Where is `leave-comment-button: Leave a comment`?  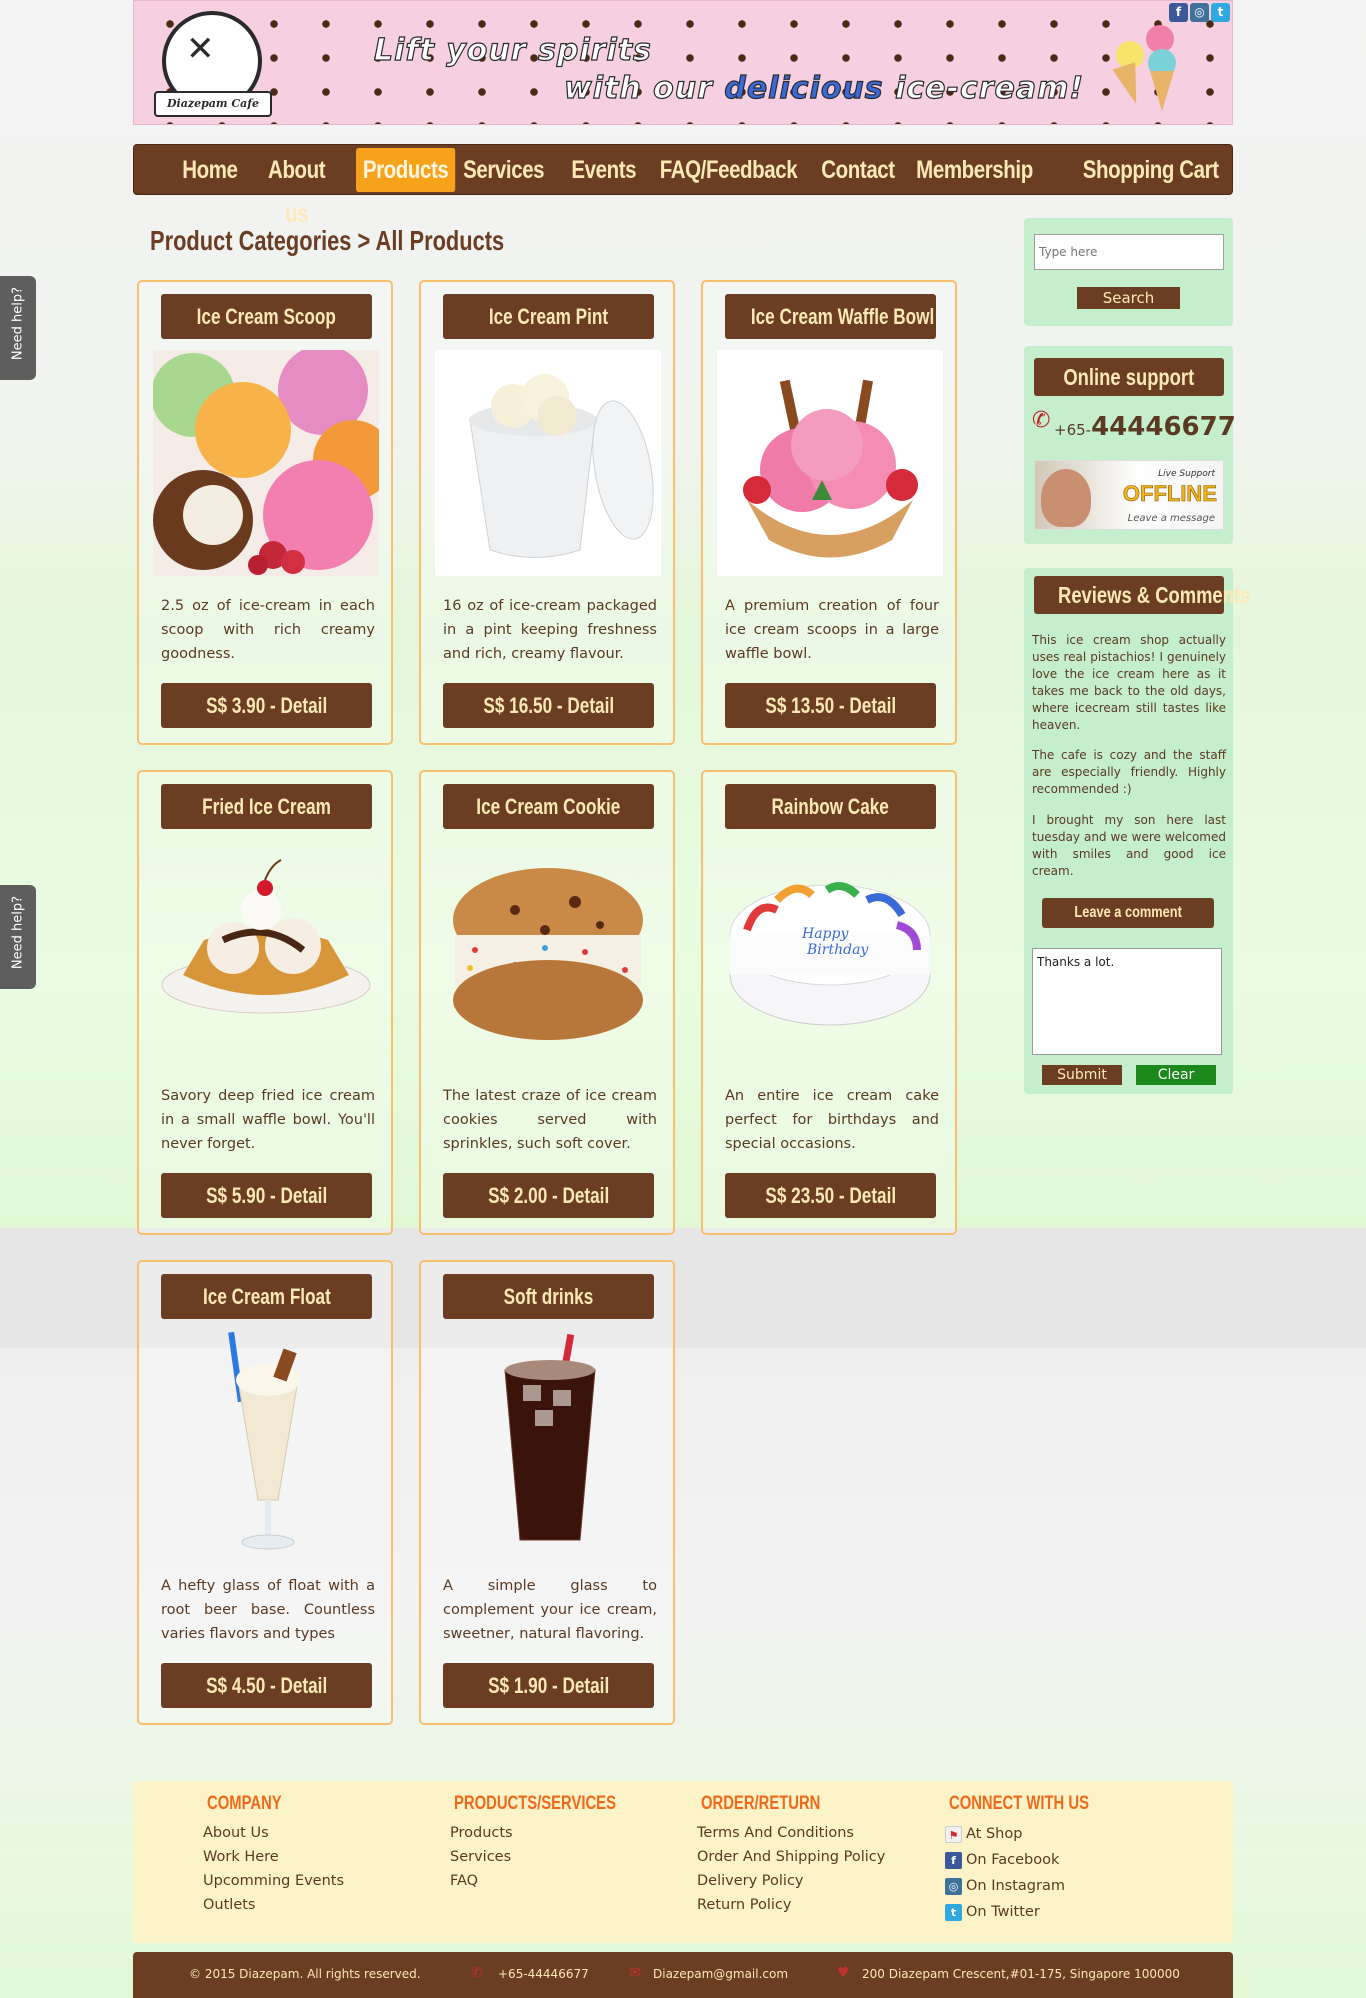 leave-comment-button: Leave a comment is located at coordinates (1128, 913).